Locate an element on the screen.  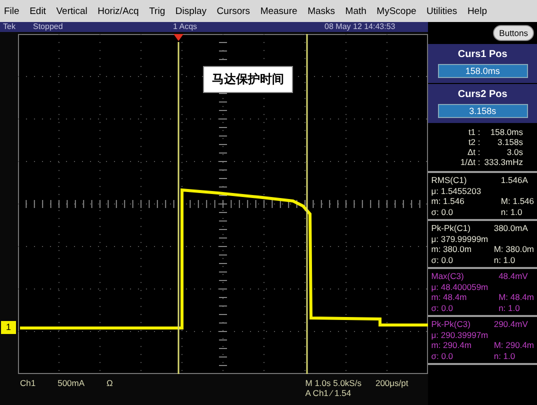
menu-item: Horiz/Acq is located at coordinates (118, 11).